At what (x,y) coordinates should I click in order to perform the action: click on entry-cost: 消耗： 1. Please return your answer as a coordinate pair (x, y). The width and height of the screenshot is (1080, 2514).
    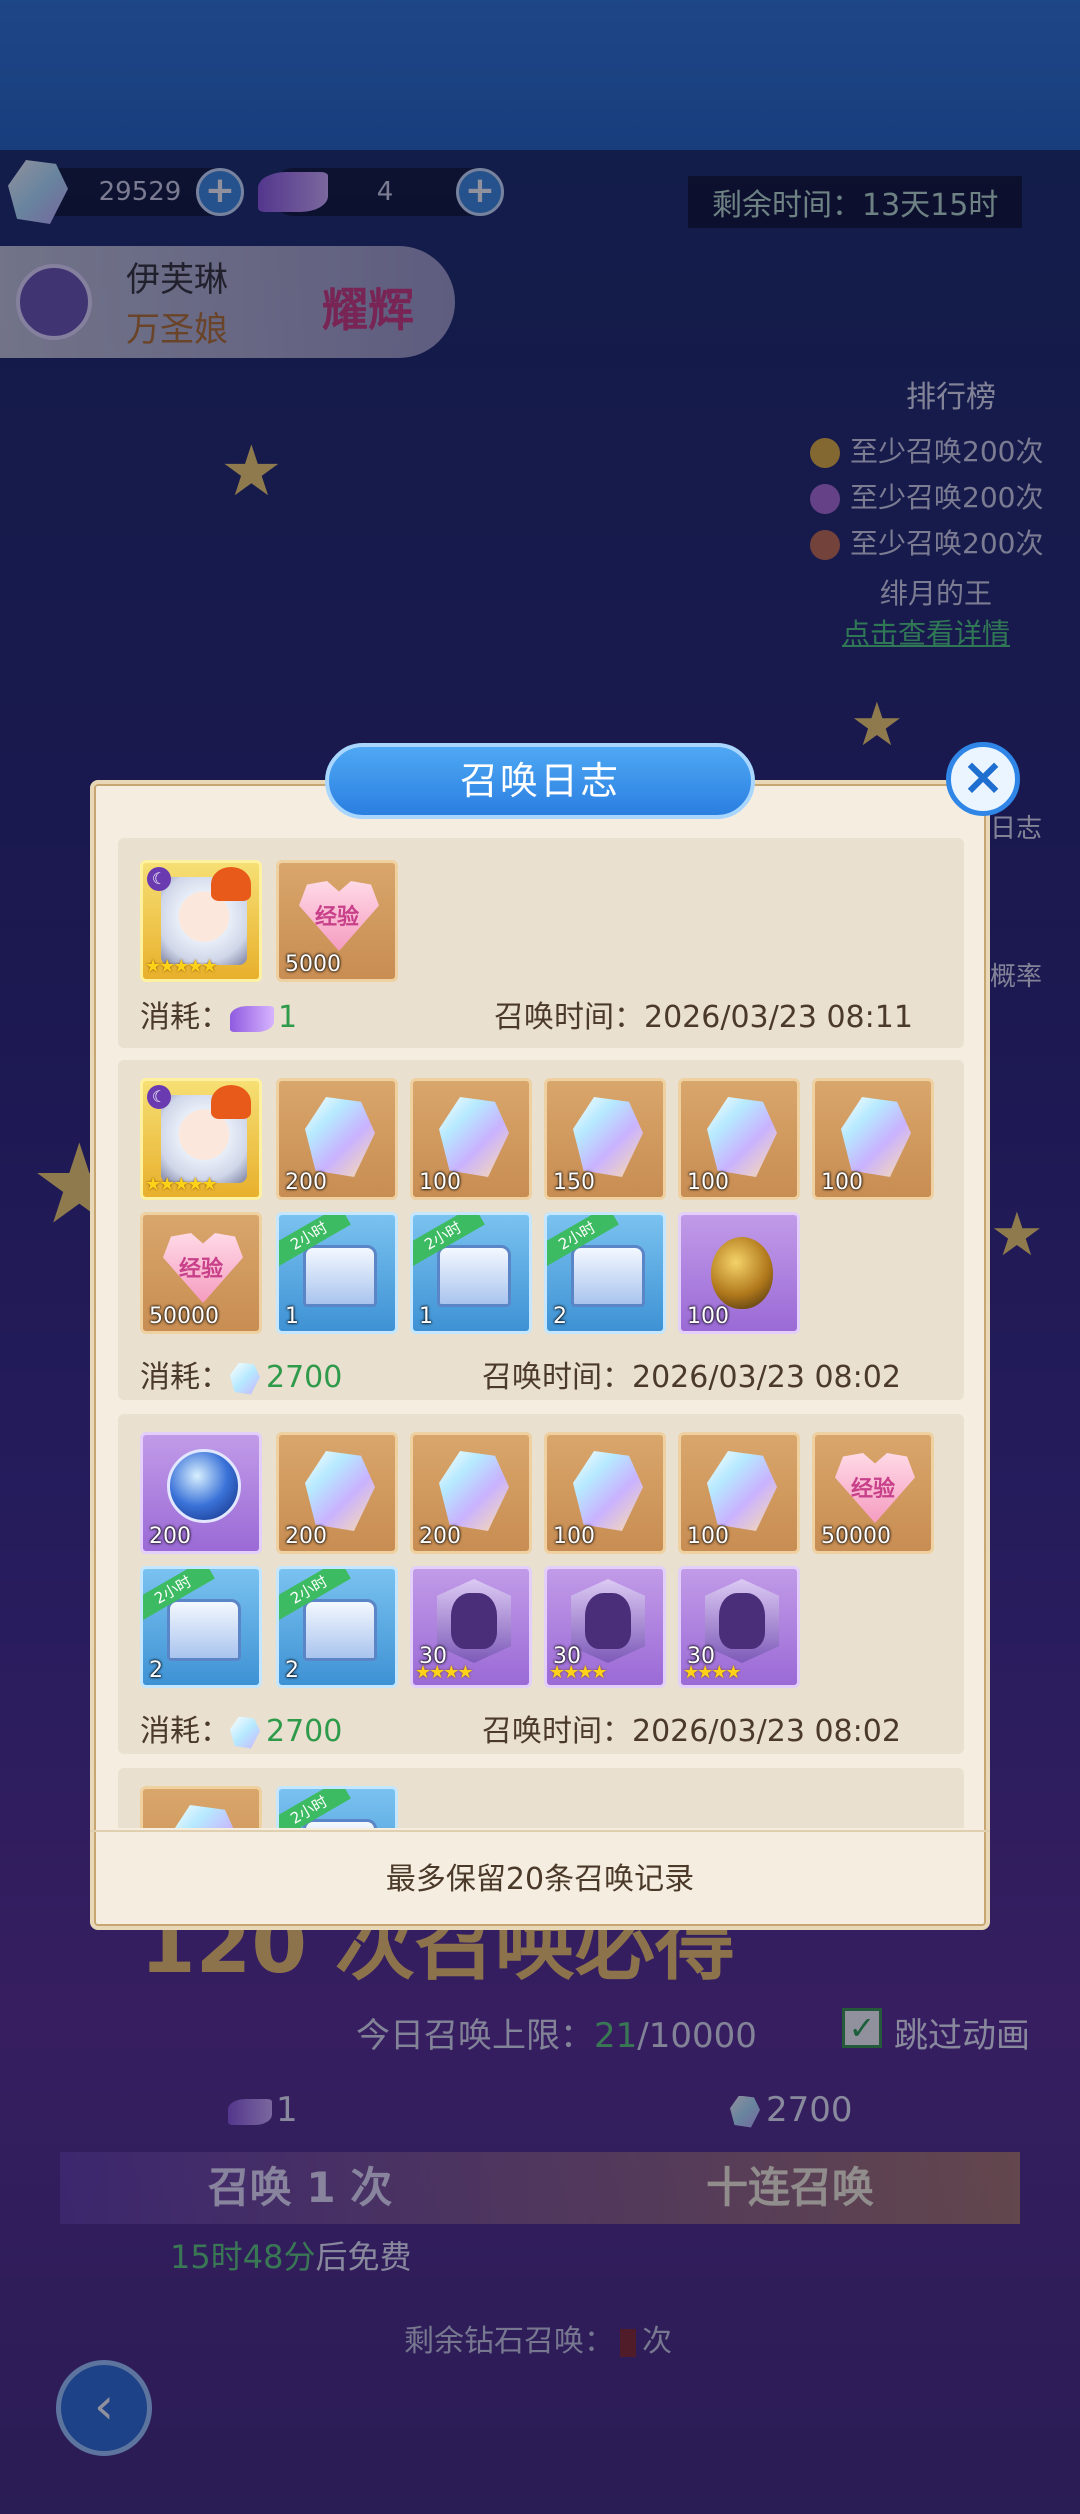
    Looking at the image, I should click on (218, 1014).